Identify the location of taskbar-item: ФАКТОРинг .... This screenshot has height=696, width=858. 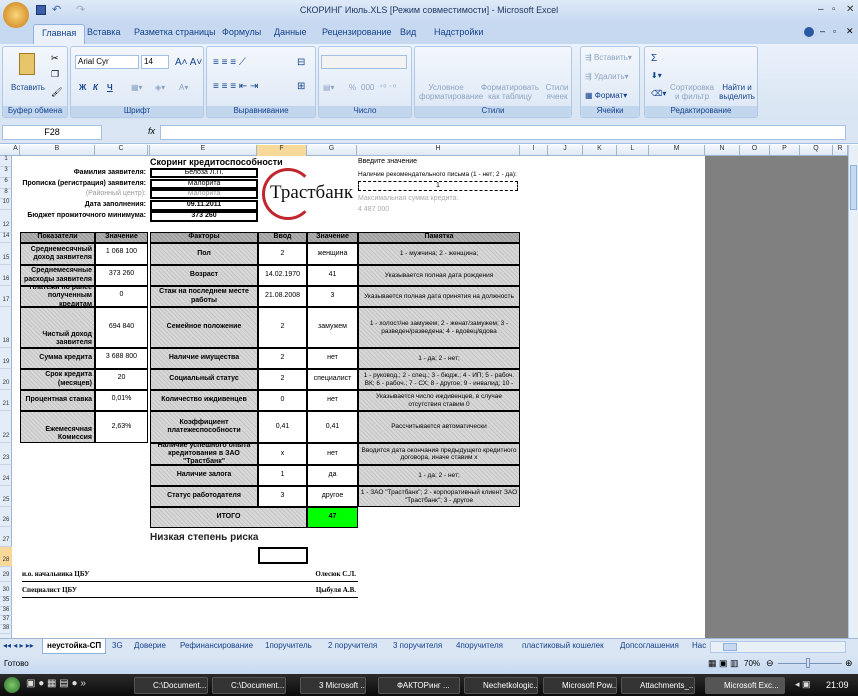
(419, 685).